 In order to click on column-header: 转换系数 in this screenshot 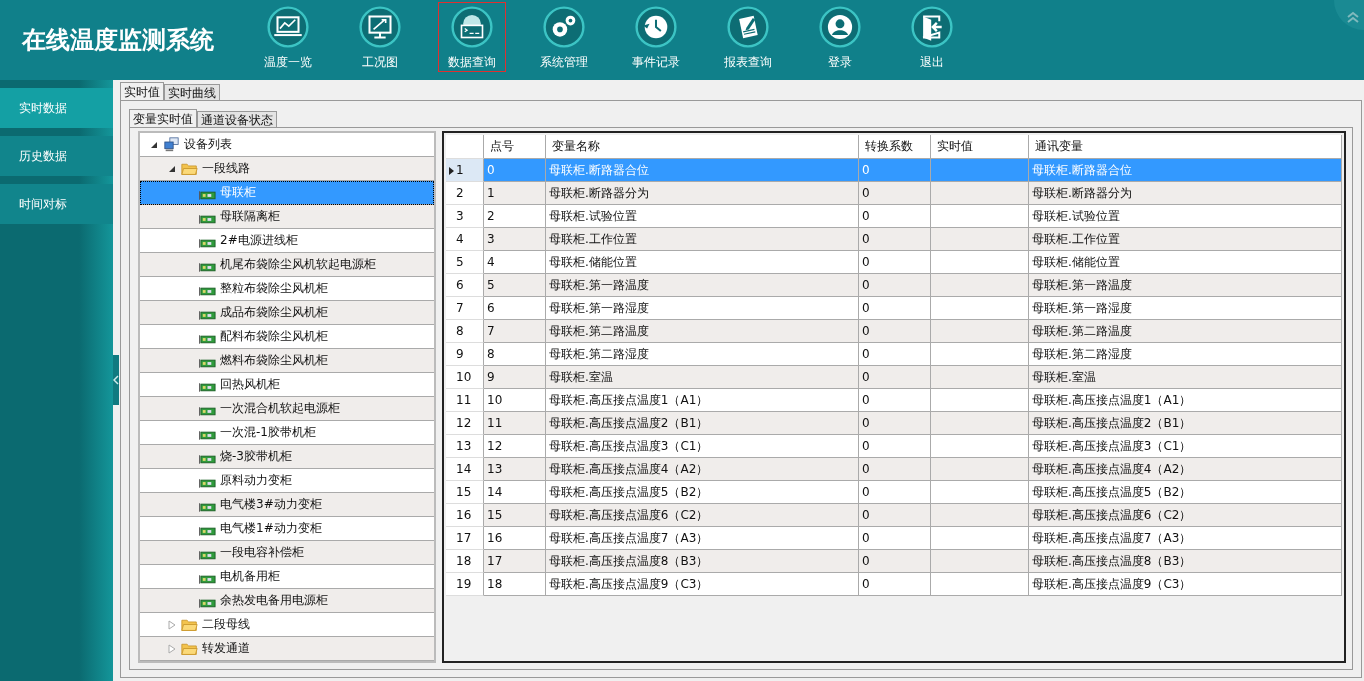, I will do `click(895, 147)`.